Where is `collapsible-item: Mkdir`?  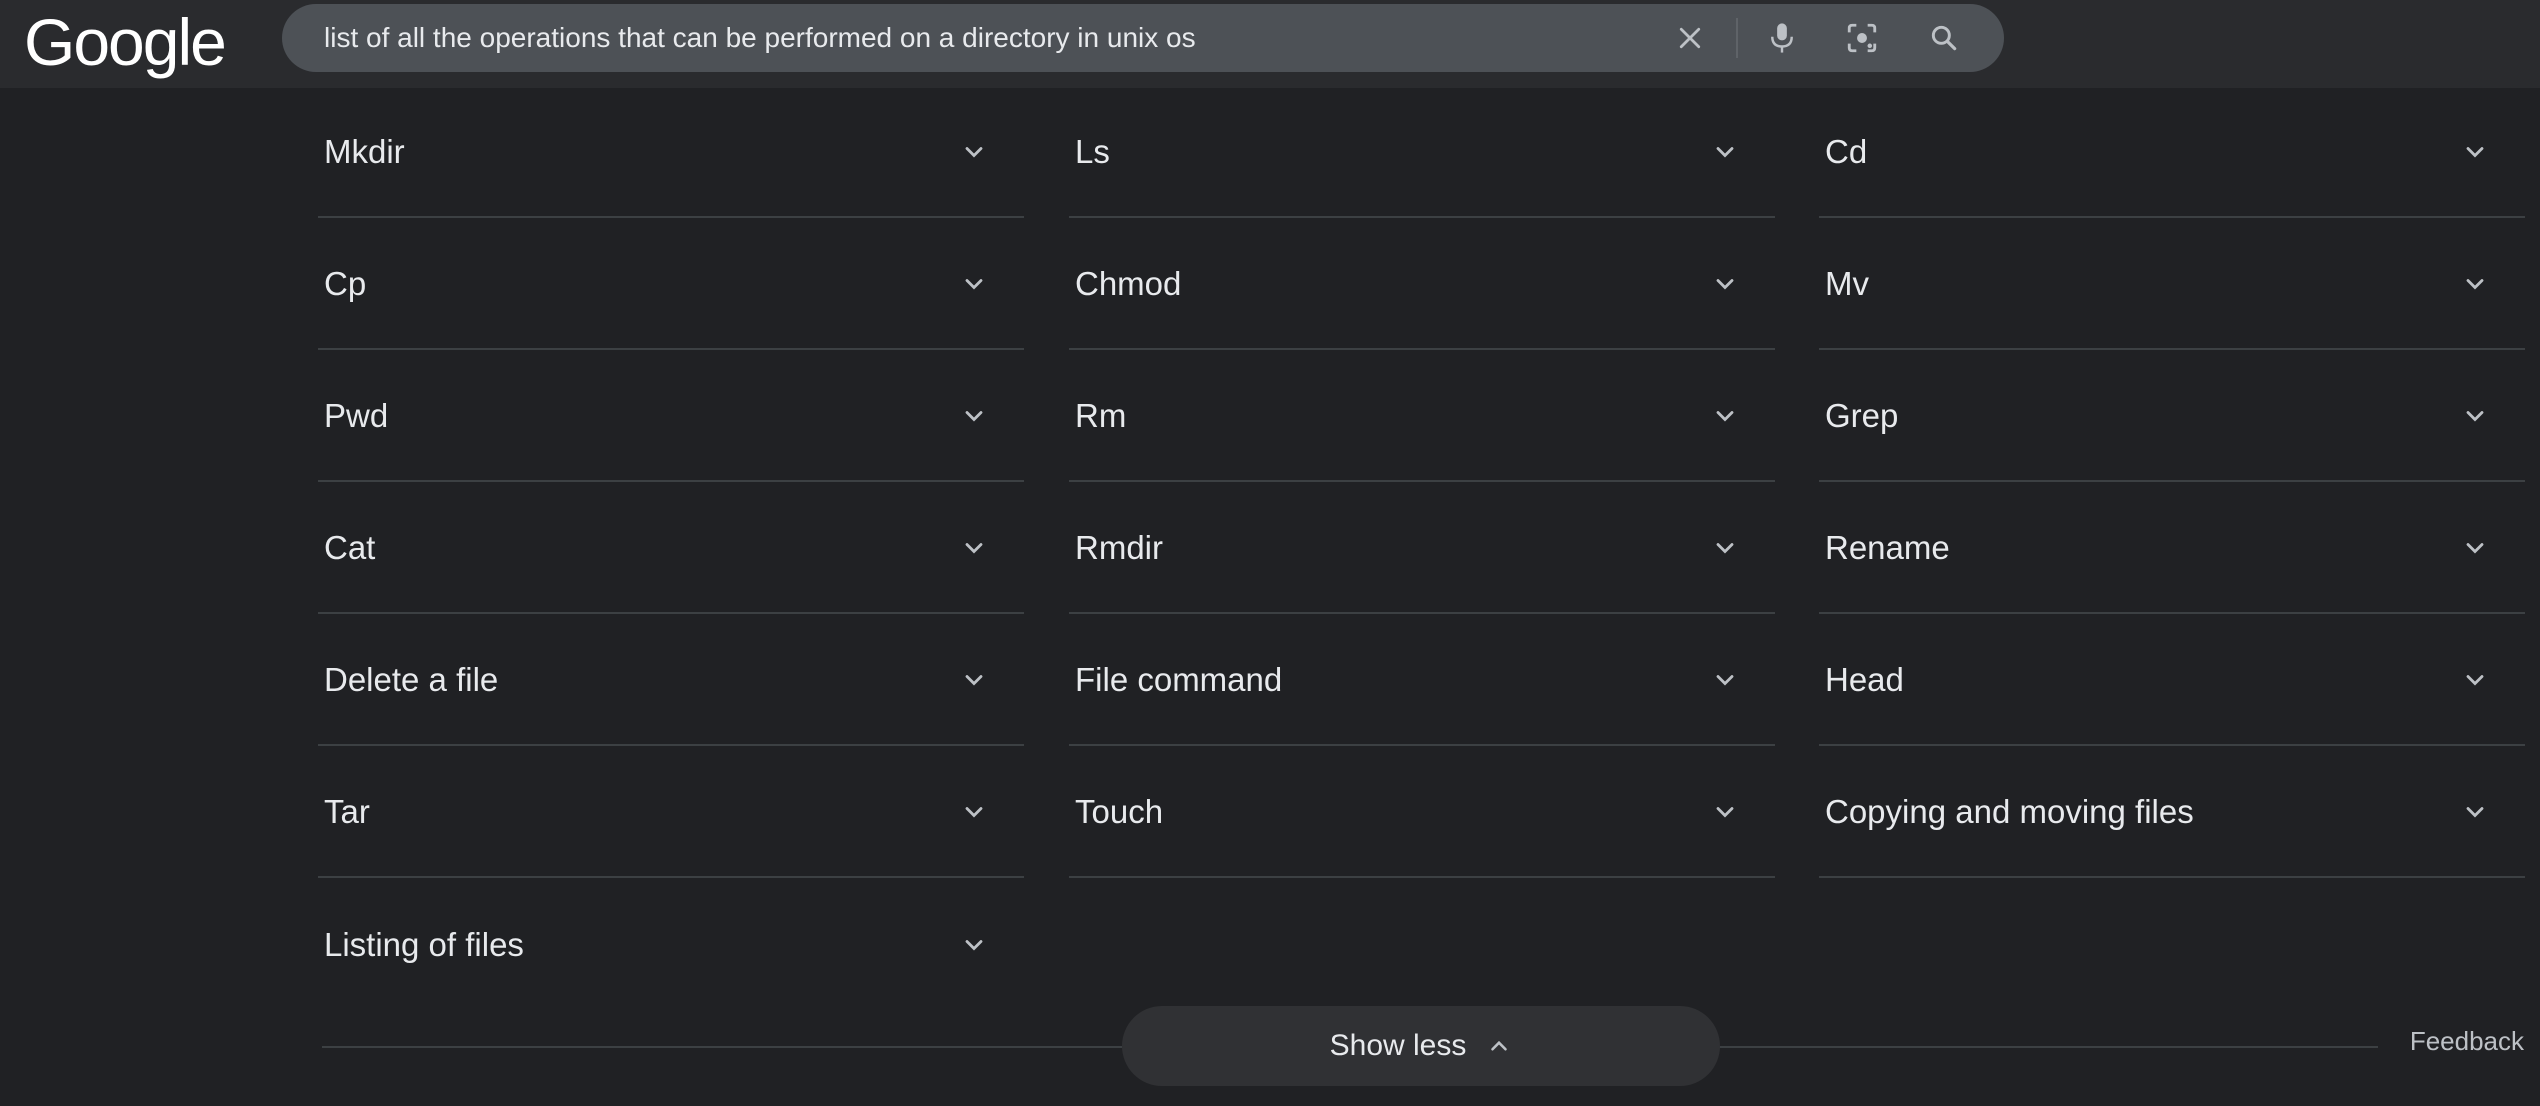
collapsible-item: Mkdir is located at coordinates (671, 153).